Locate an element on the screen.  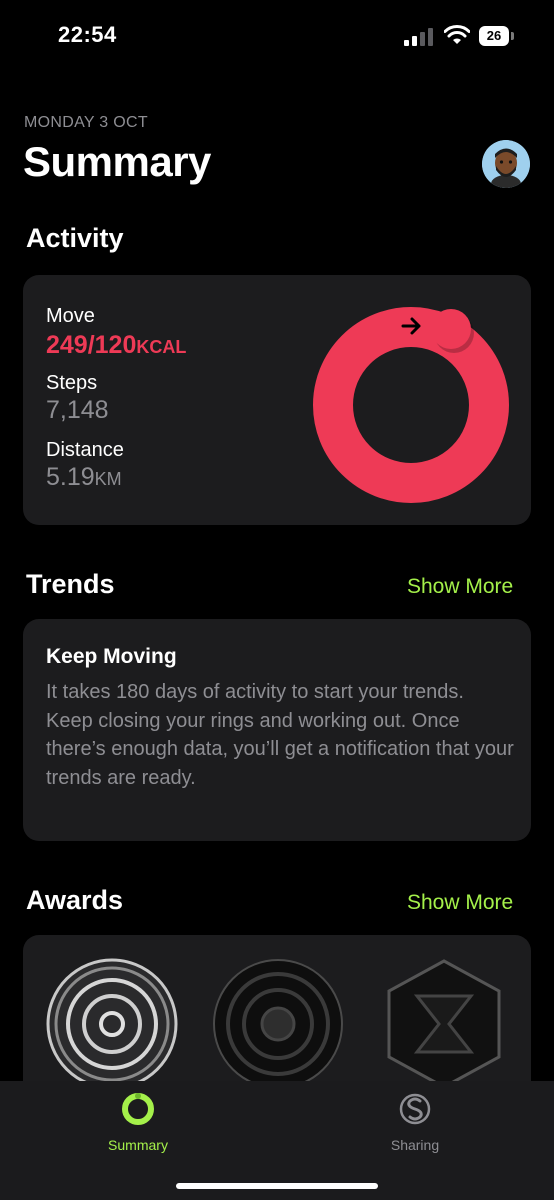
cellular-signal-icon is located at coordinates (418, 37).